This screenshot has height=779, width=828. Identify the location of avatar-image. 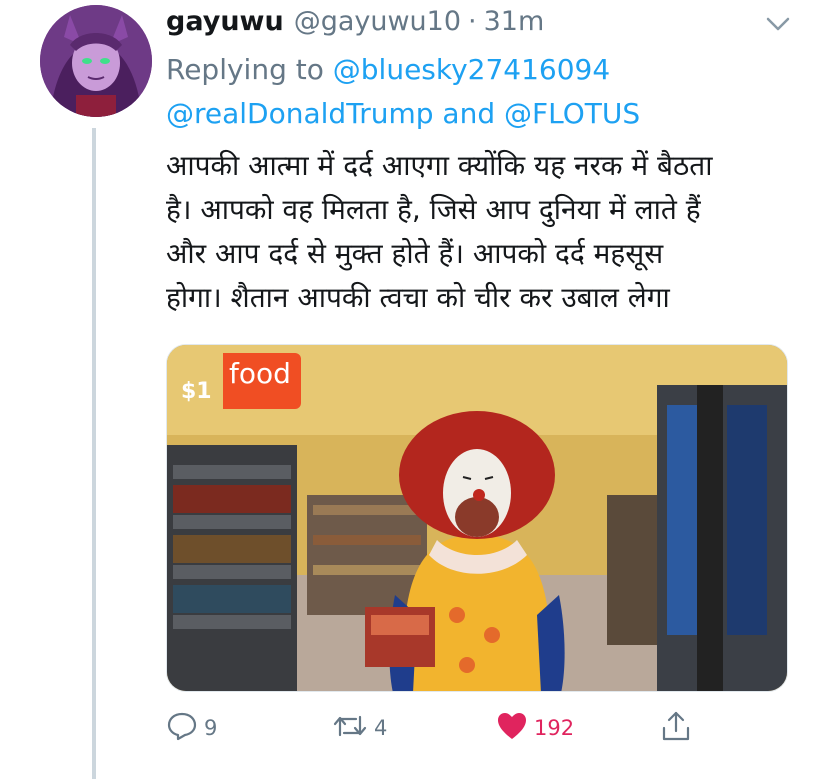
(96, 61).